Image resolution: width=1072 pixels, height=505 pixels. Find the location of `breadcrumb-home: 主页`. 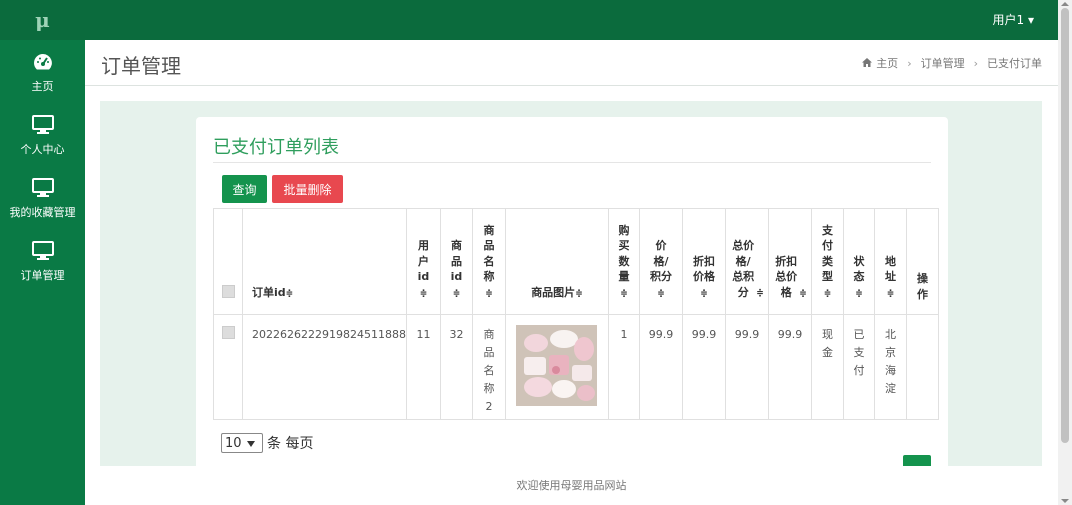

breadcrumb-home: 主页 is located at coordinates (887, 63).